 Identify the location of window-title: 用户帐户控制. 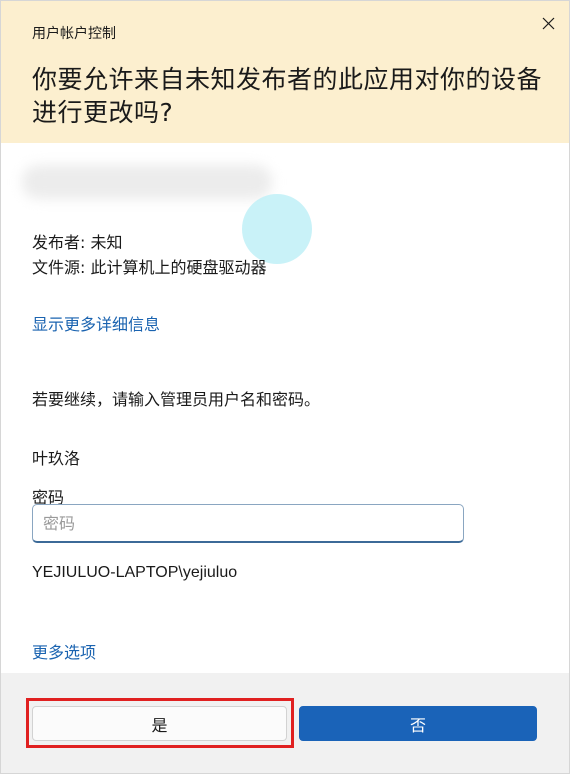
(74, 34).